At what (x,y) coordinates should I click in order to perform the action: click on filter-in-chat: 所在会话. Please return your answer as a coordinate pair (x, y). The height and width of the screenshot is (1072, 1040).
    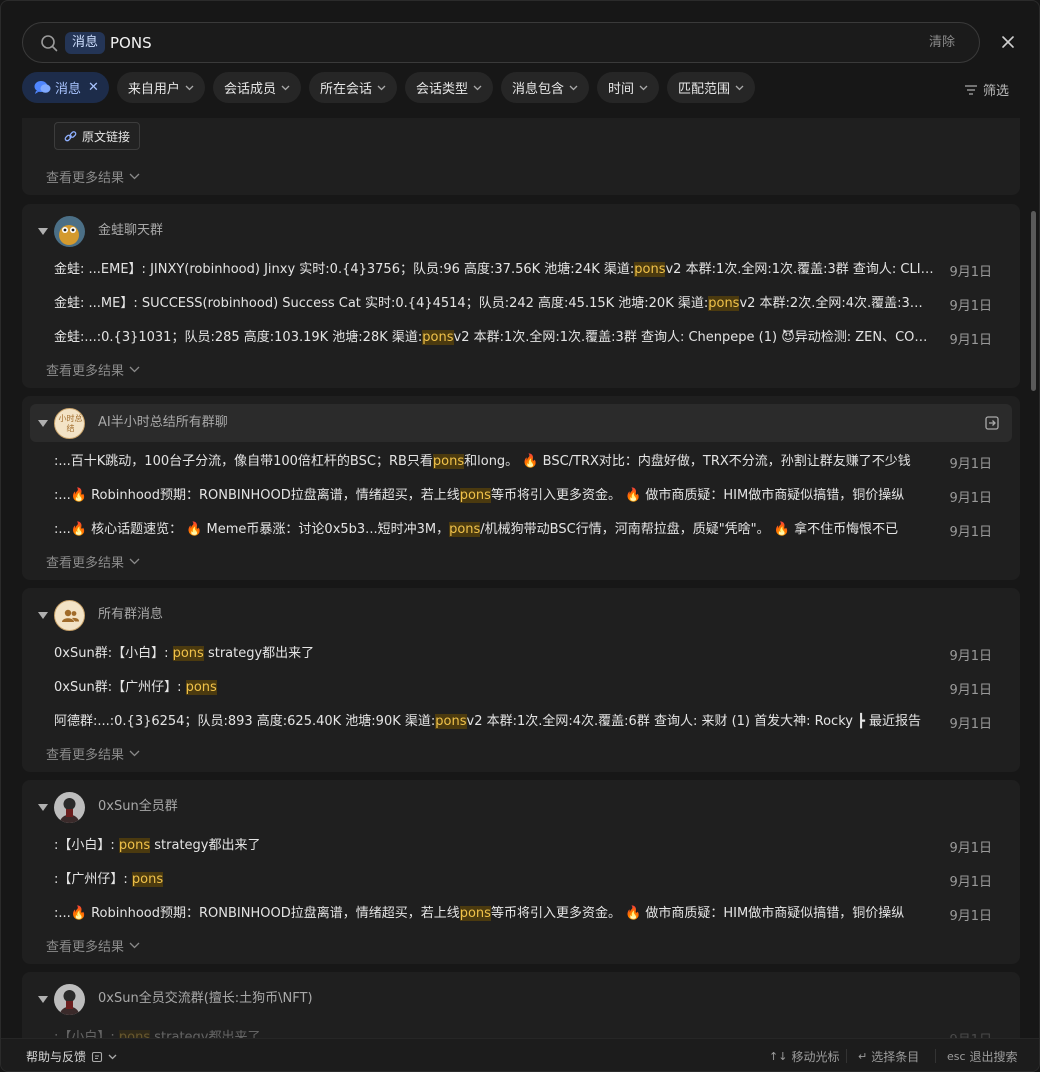
    Looking at the image, I should click on (352, 87).